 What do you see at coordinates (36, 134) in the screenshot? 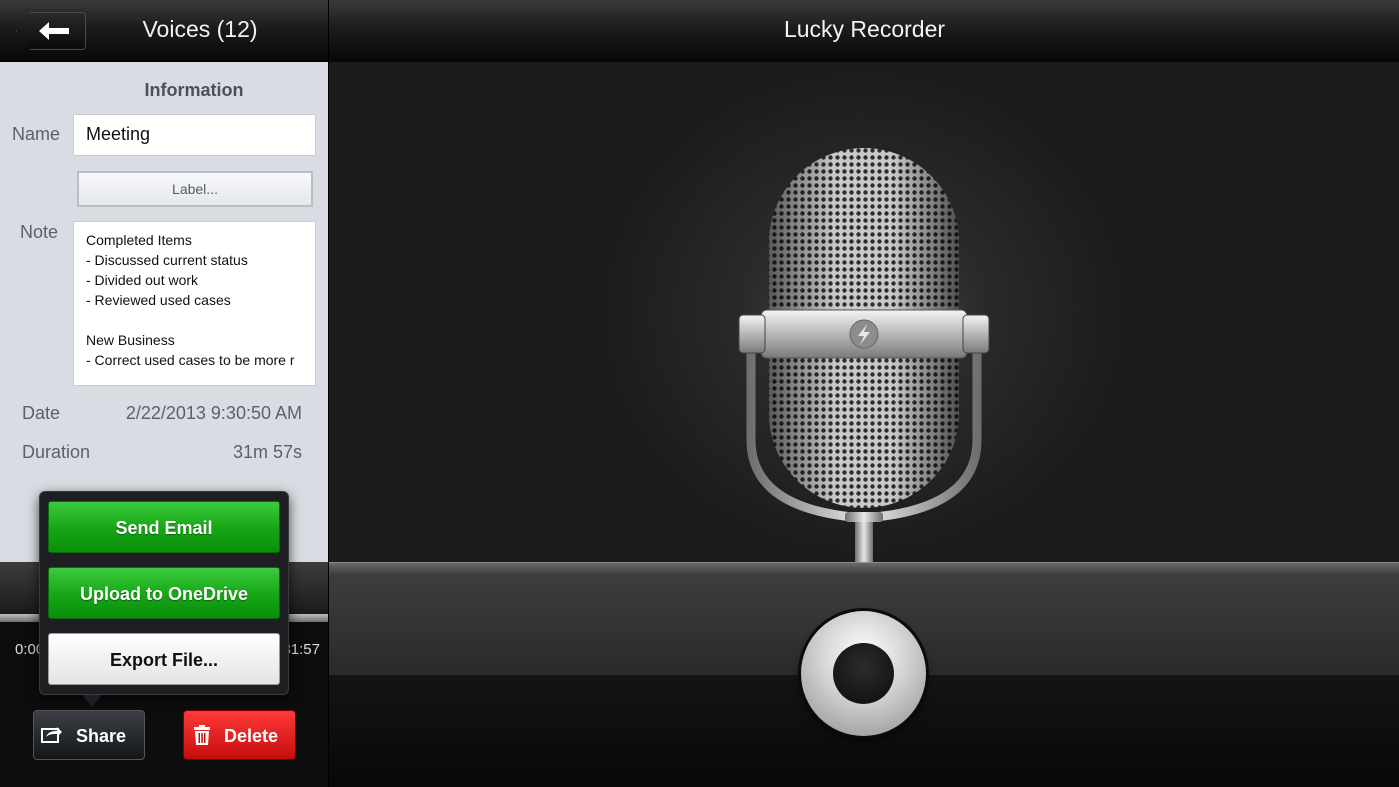
I see `name-label: Name` at bounding box center [36, 134].